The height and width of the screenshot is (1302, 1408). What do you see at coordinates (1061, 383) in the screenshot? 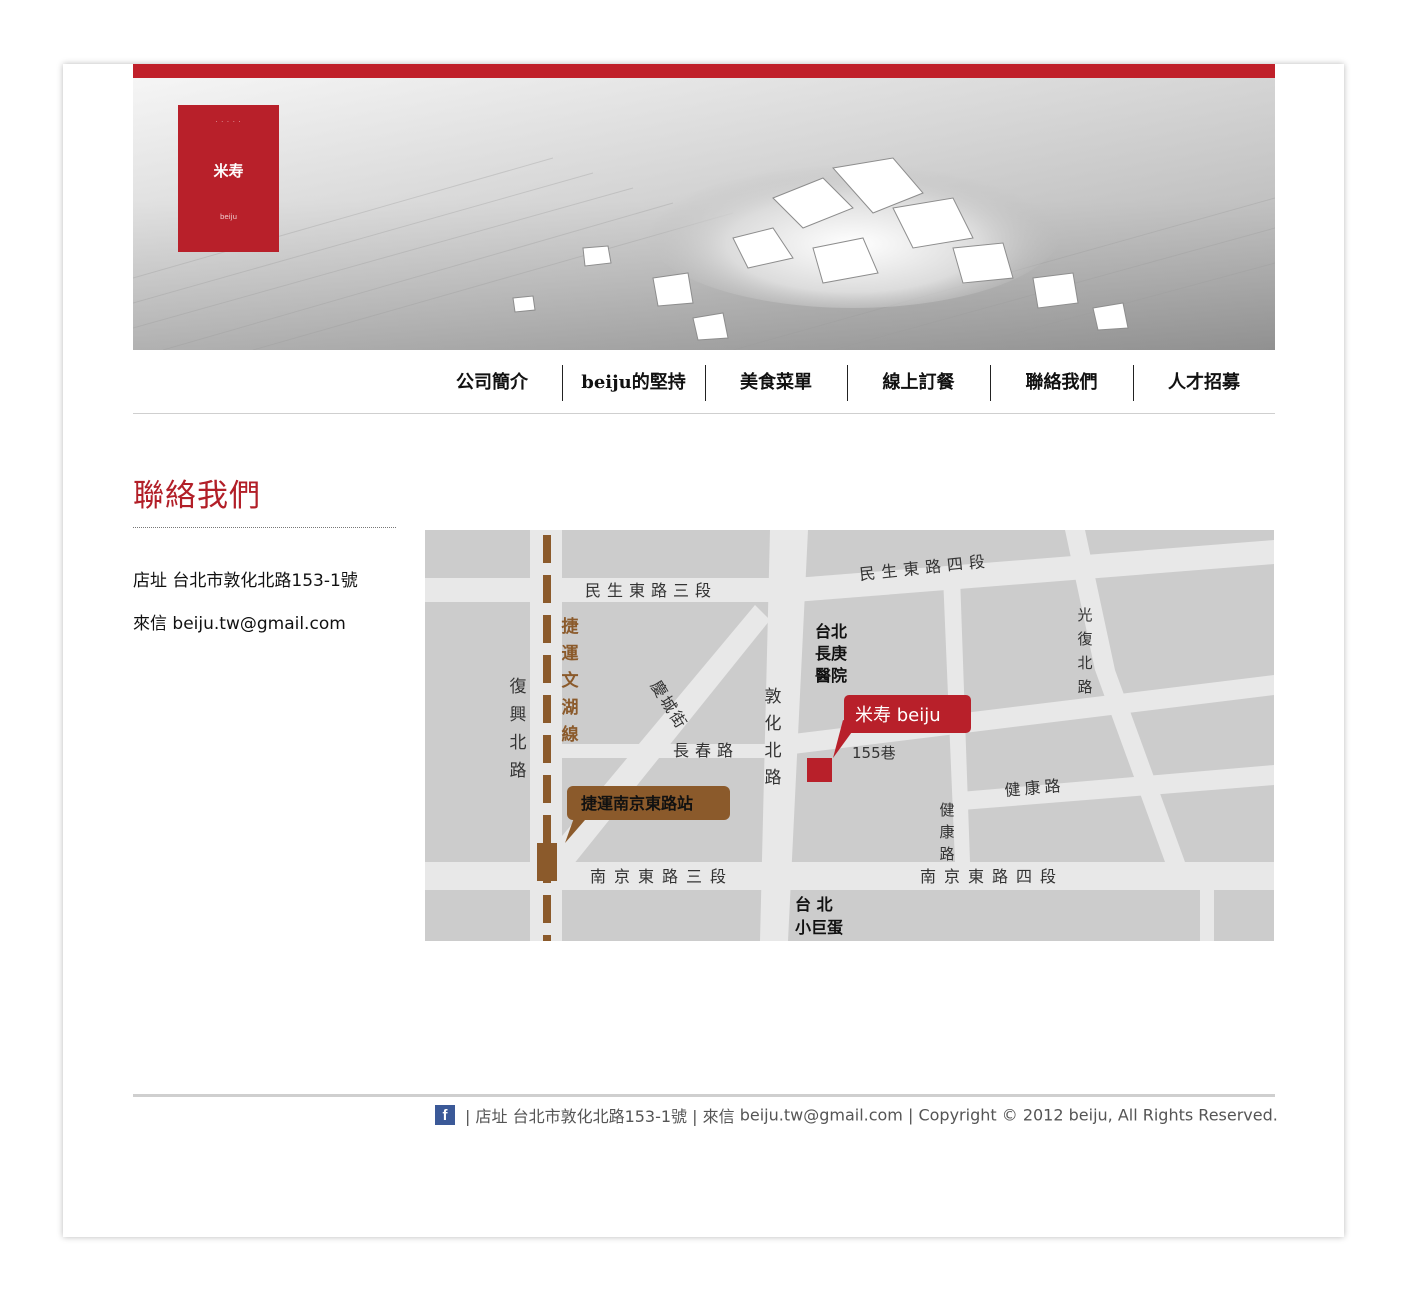
I see `nav-item-contact: 聯絡我們` at bounding box center [1061, 383].